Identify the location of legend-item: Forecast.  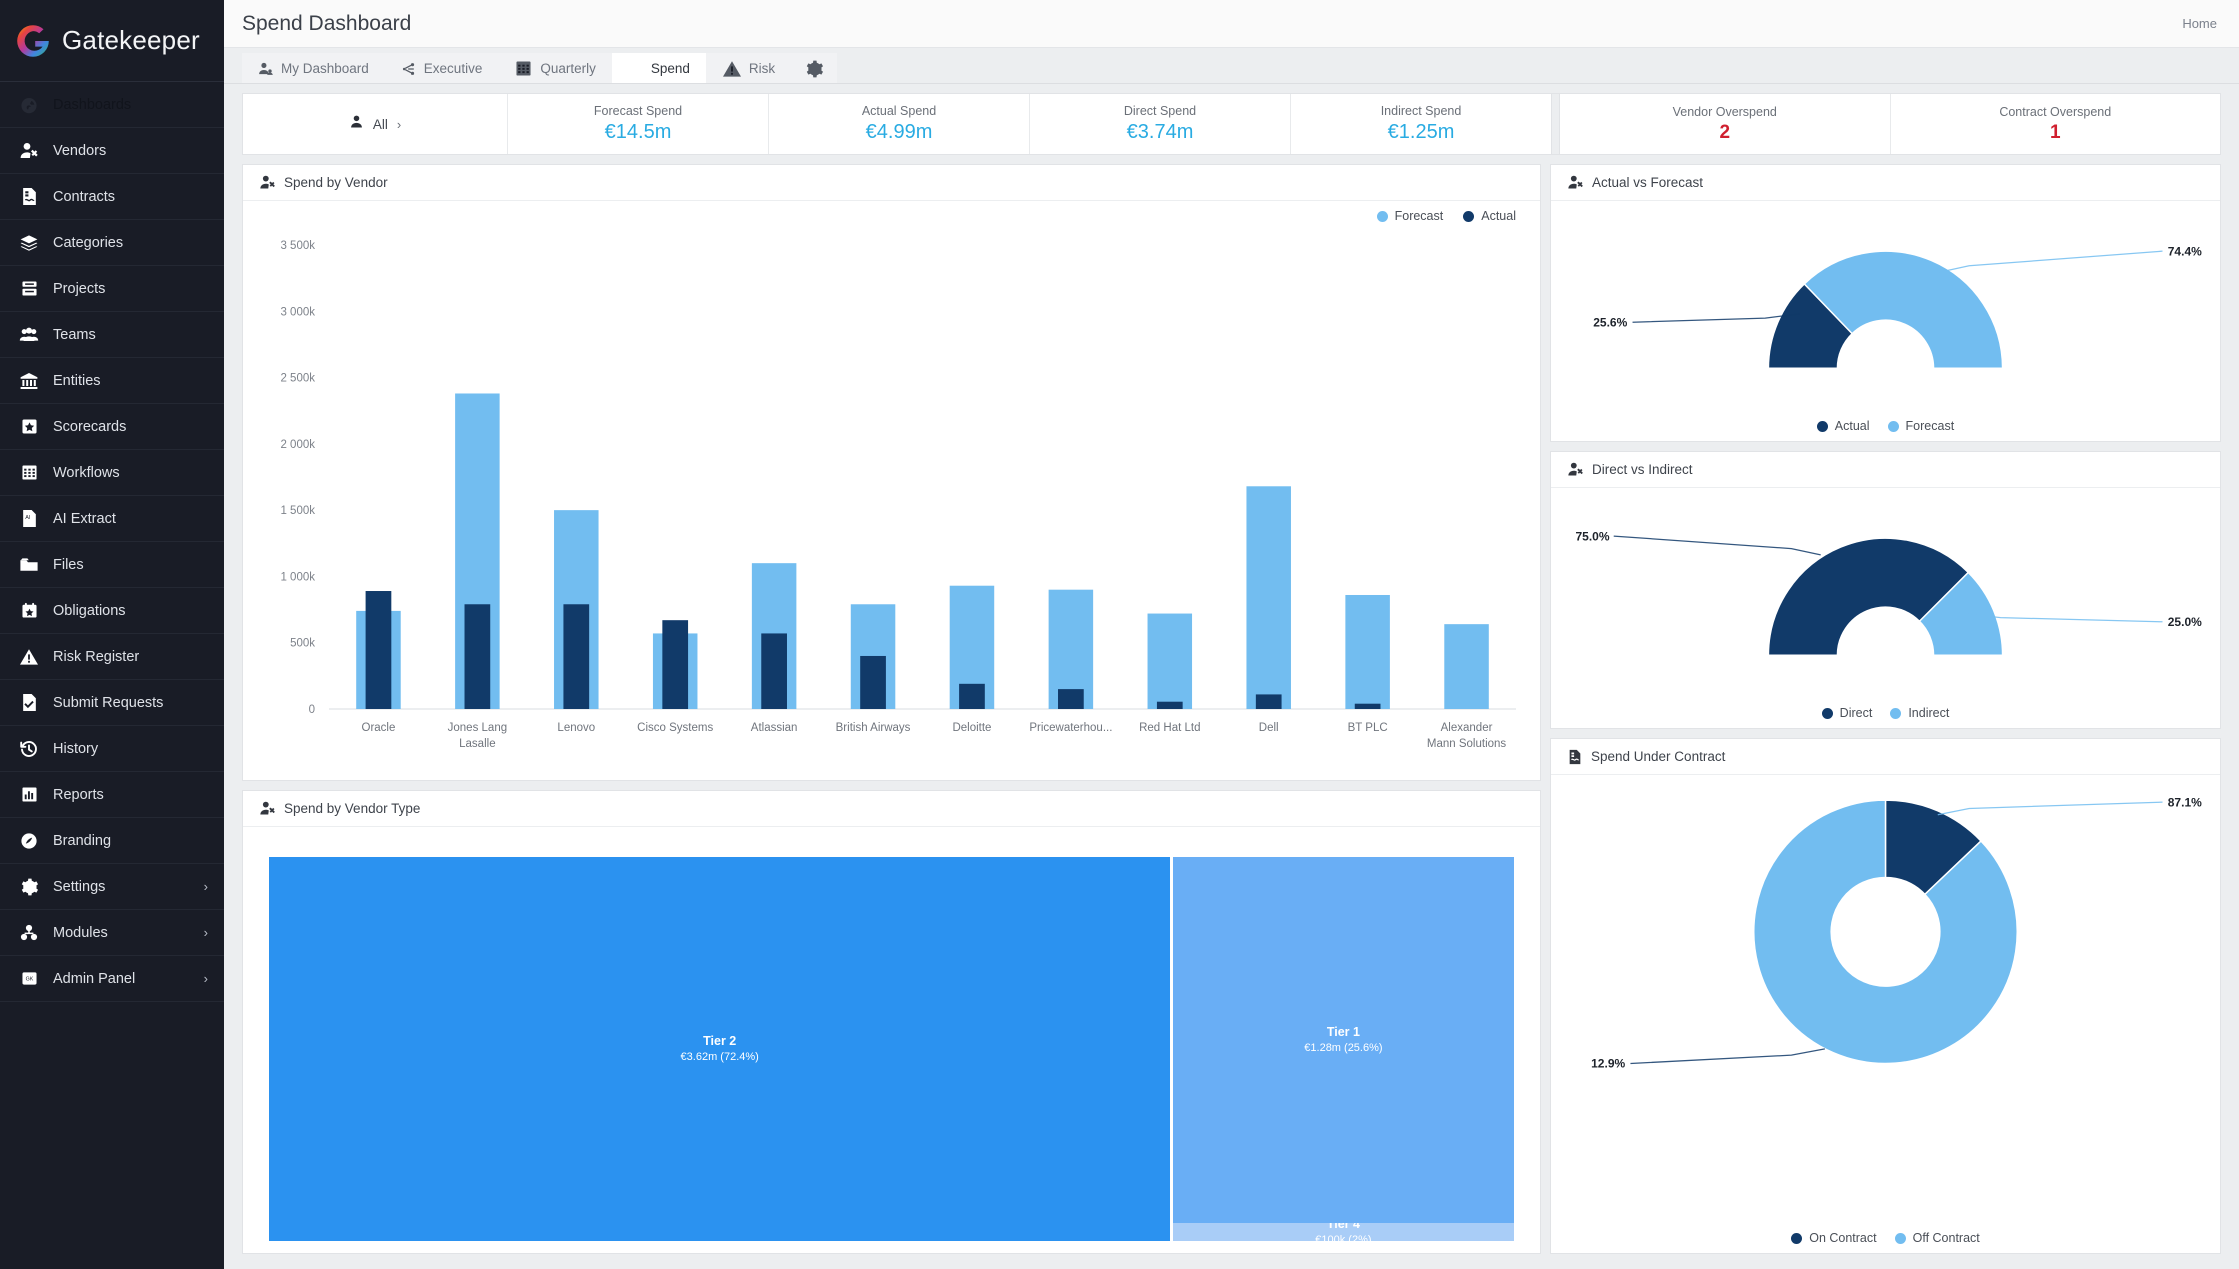
(1920, 426).